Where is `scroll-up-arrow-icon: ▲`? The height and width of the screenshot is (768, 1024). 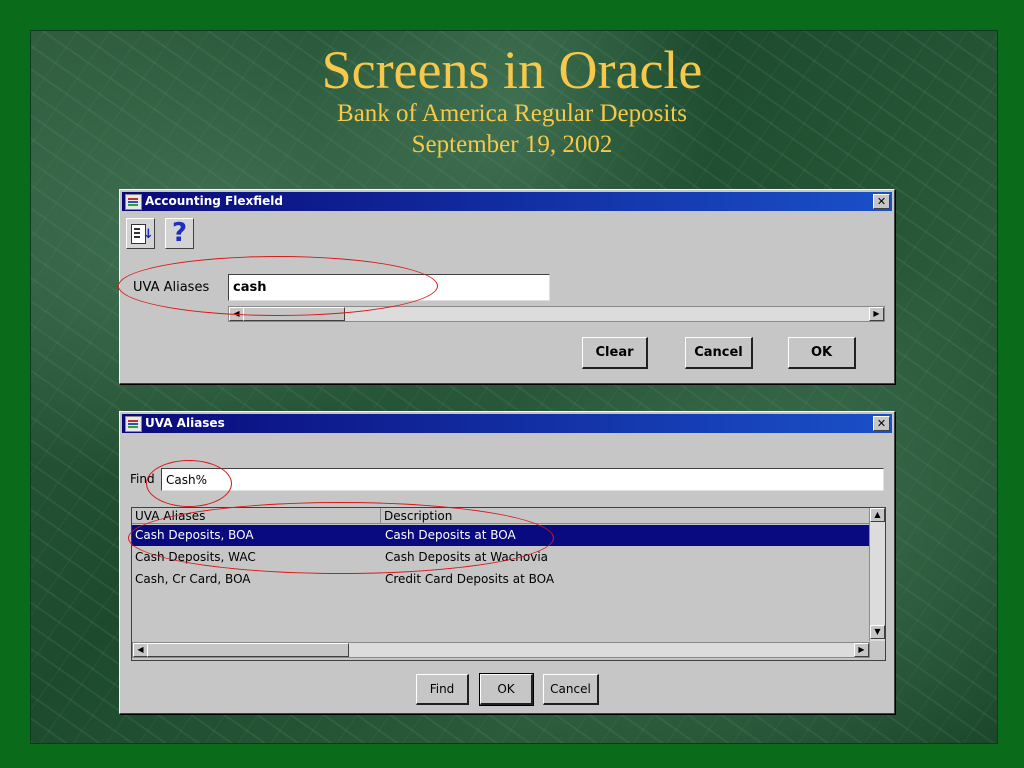
scroll-up-arrow-icon: ▲ is located at coordinates (877, 515).